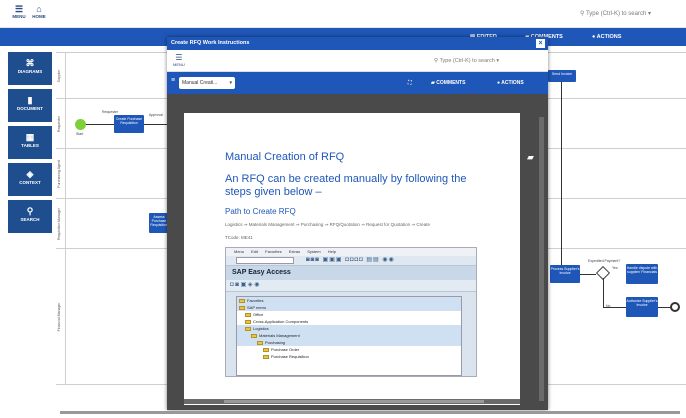 The height and width of the screenshot is (418, 686). I want to click on home-icon: ⌂, so click(39, 9).